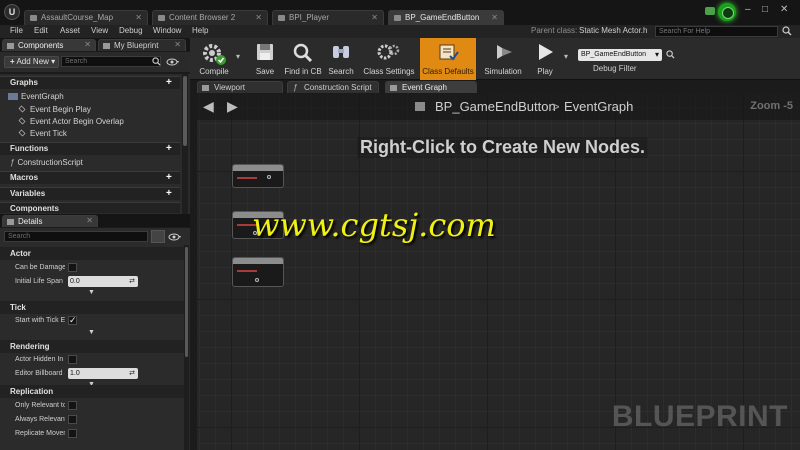  I want to click on class-settings-button: Class Settings, so click(389, 59).